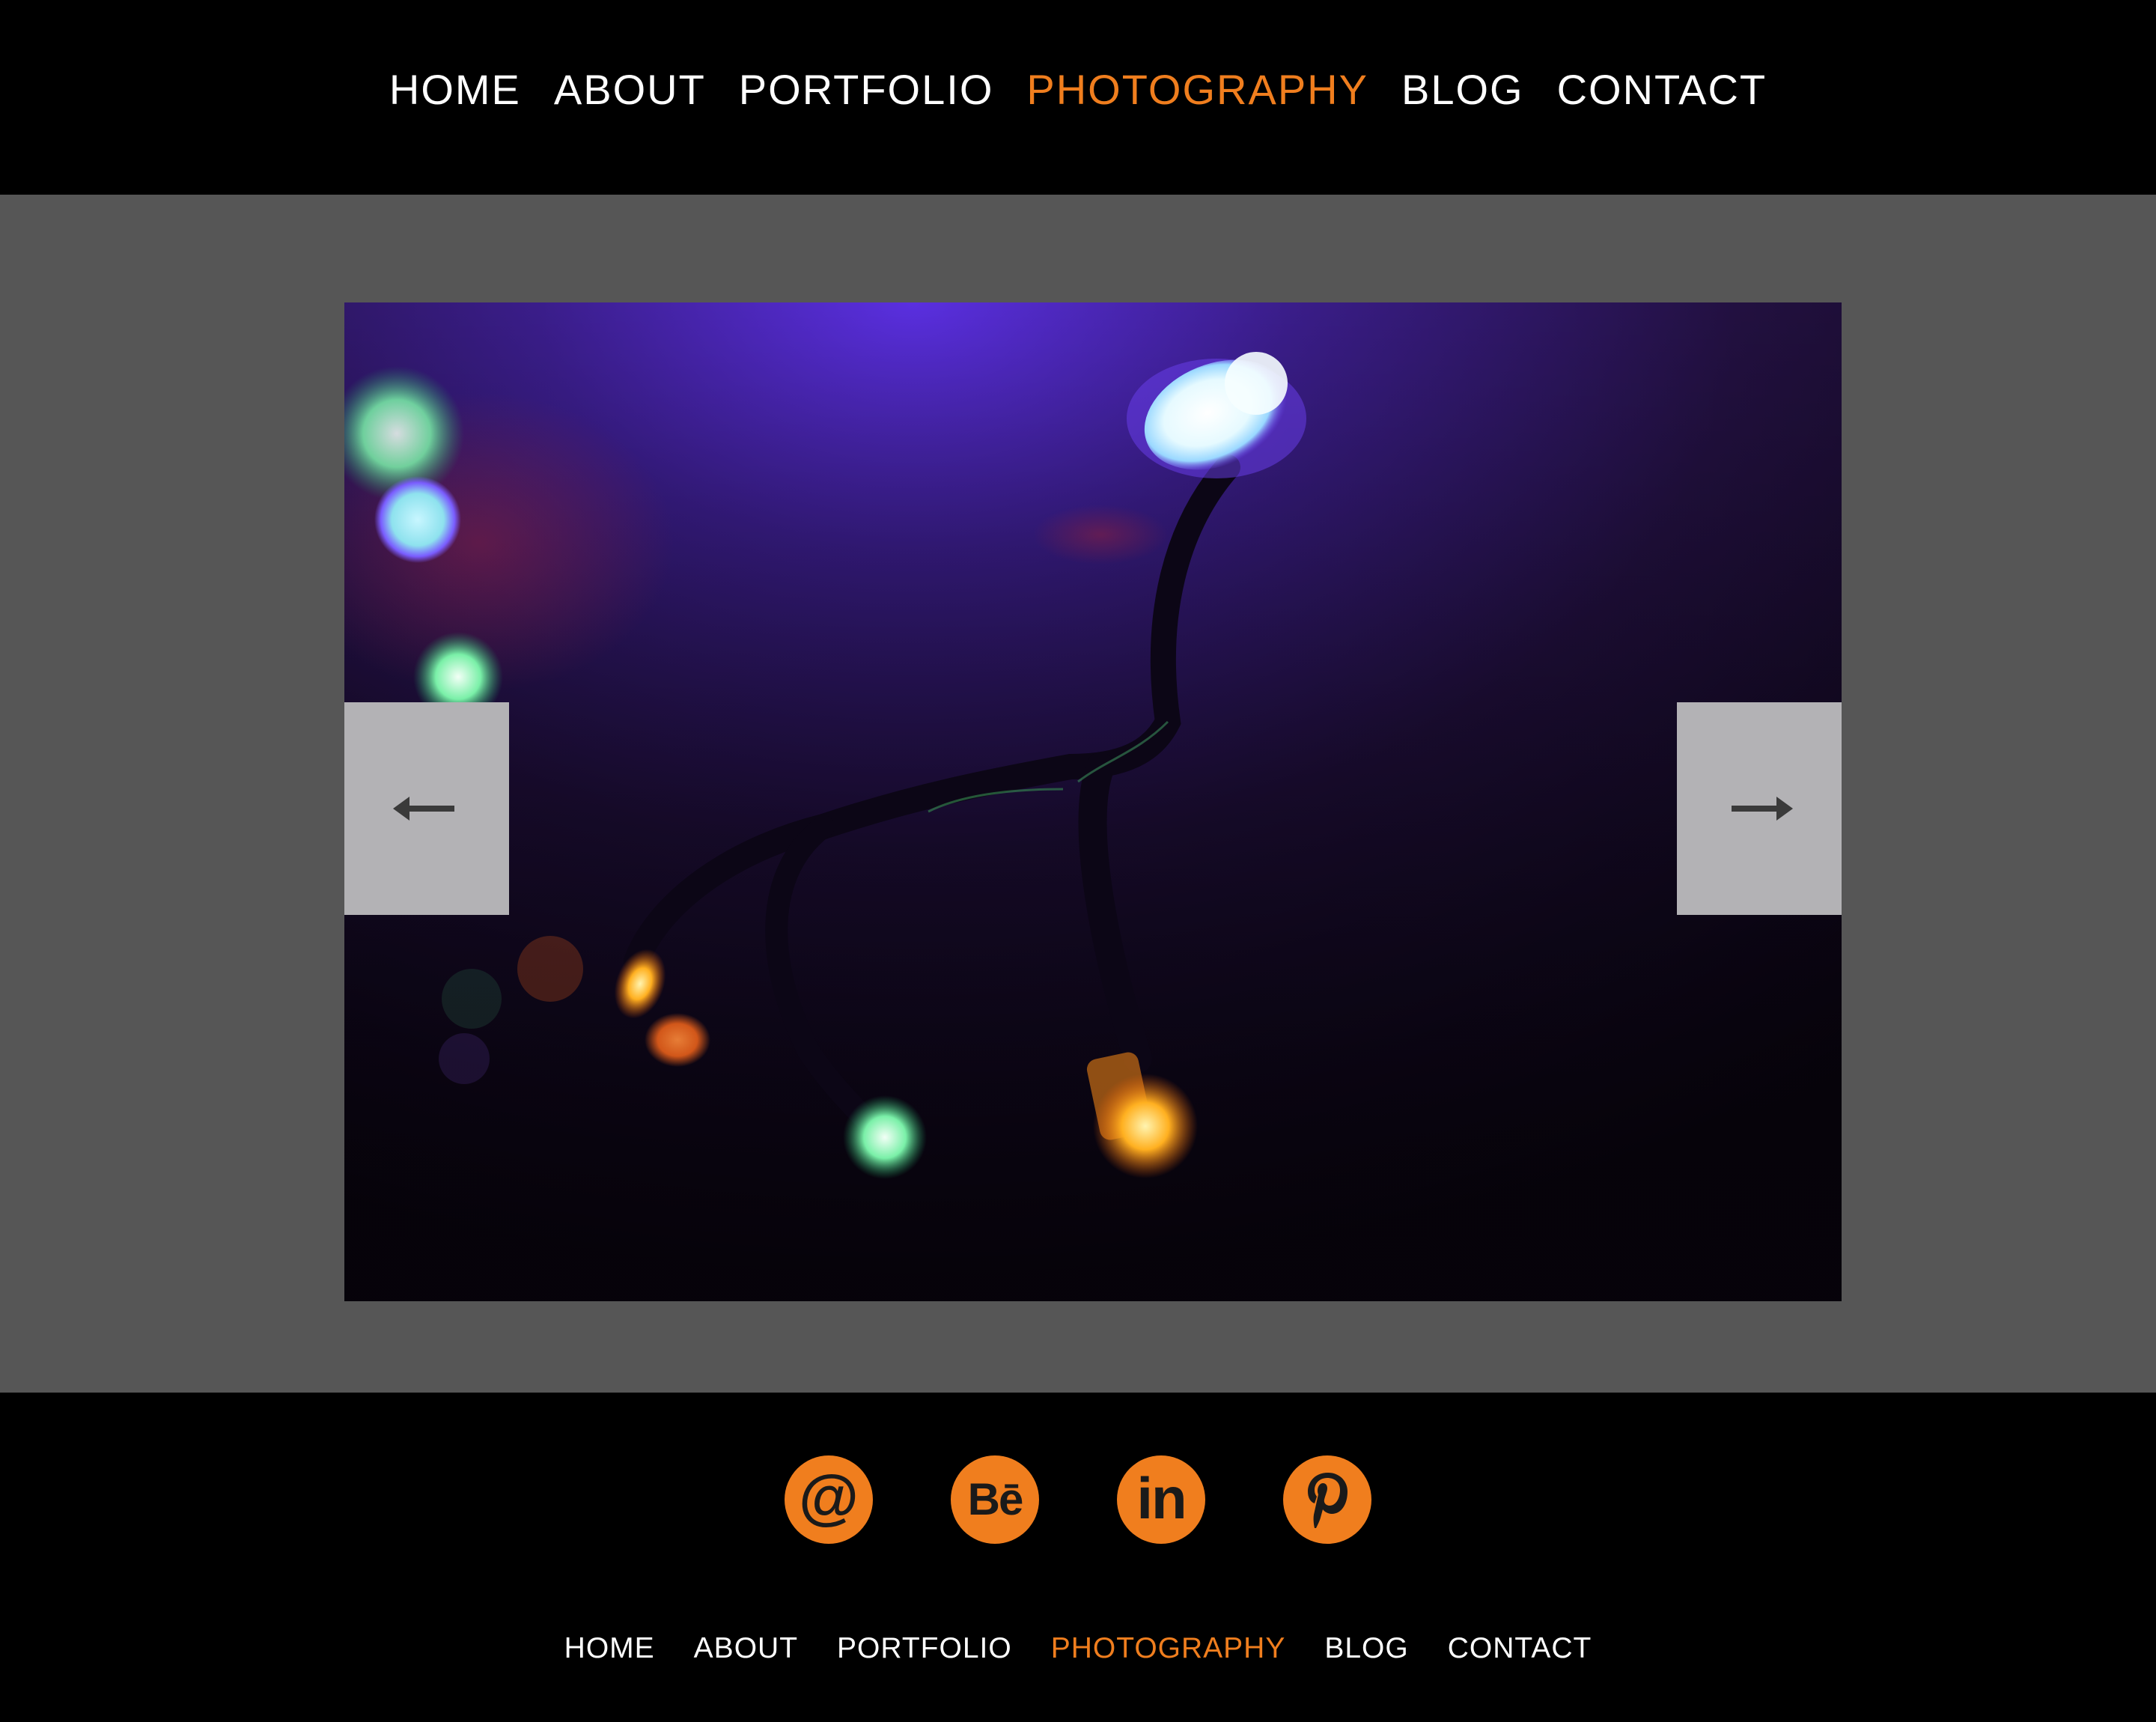  Describe the element at coordinates (829, 1497) in the screenshot. I see `email-icon: @` at that location.